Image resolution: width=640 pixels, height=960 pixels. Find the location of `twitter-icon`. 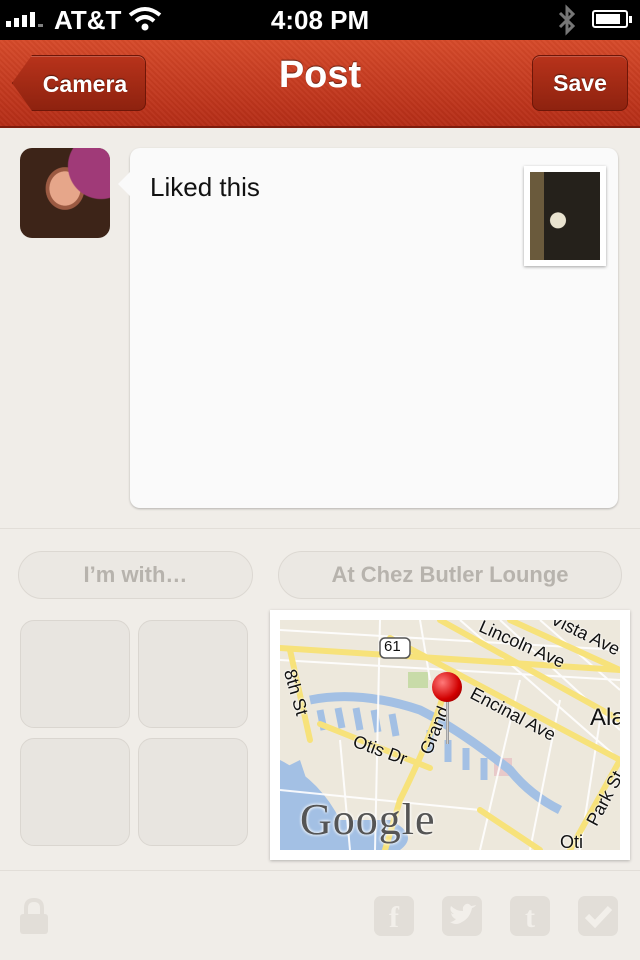

twitter-icon is located at coordinates (462, 916).